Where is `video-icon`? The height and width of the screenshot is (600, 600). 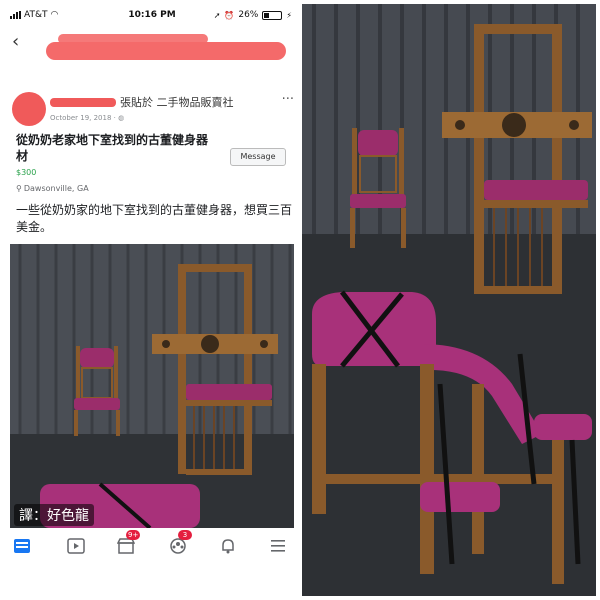 video-icon is located at coordinates (76, 546).